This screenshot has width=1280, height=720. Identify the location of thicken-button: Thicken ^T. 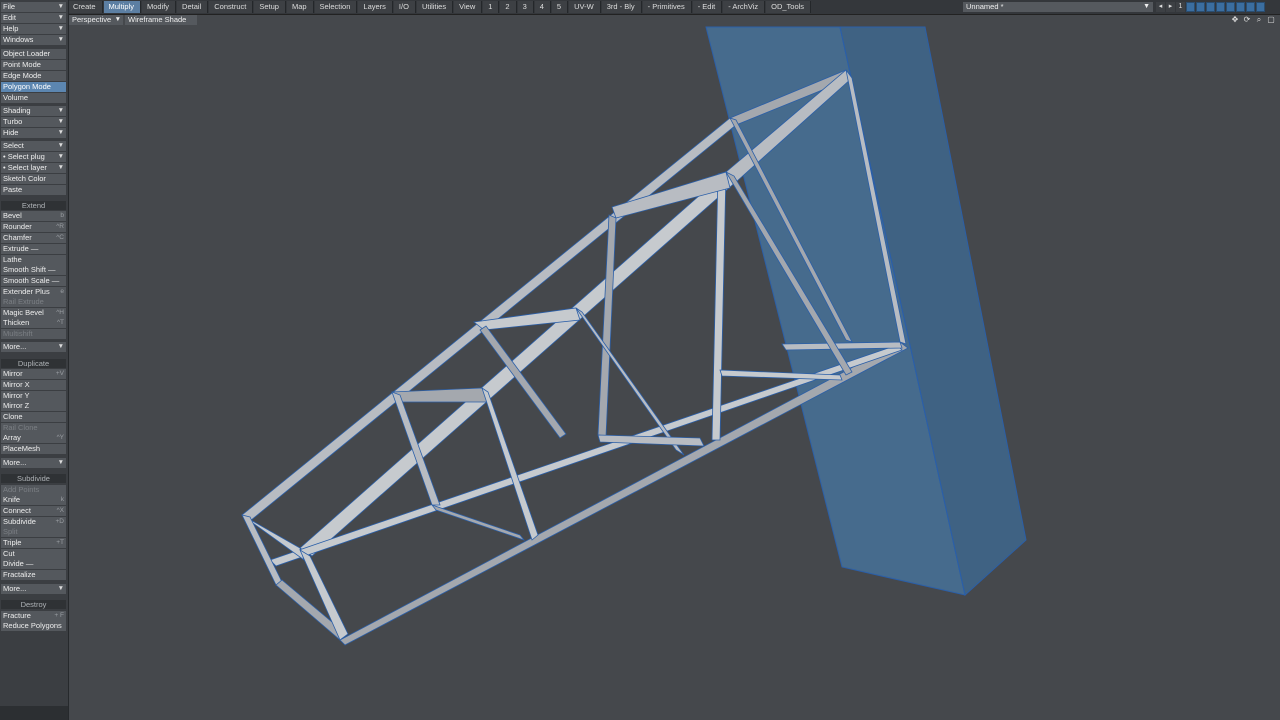
(33, 323).